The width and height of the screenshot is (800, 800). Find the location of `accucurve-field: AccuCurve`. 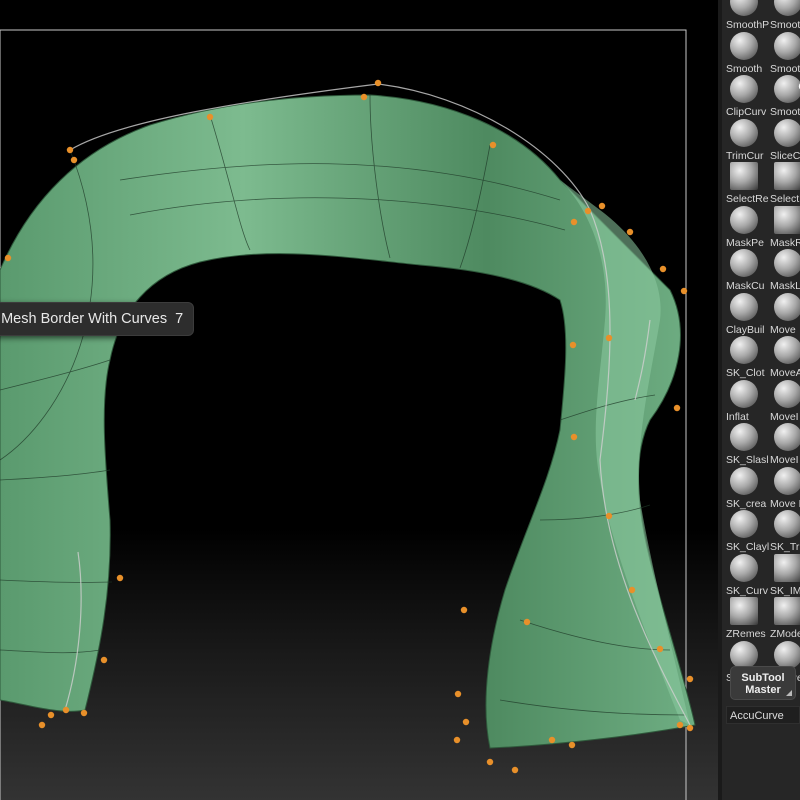

accucurve-field: AccuCurve is located at coordinates (763, 715).